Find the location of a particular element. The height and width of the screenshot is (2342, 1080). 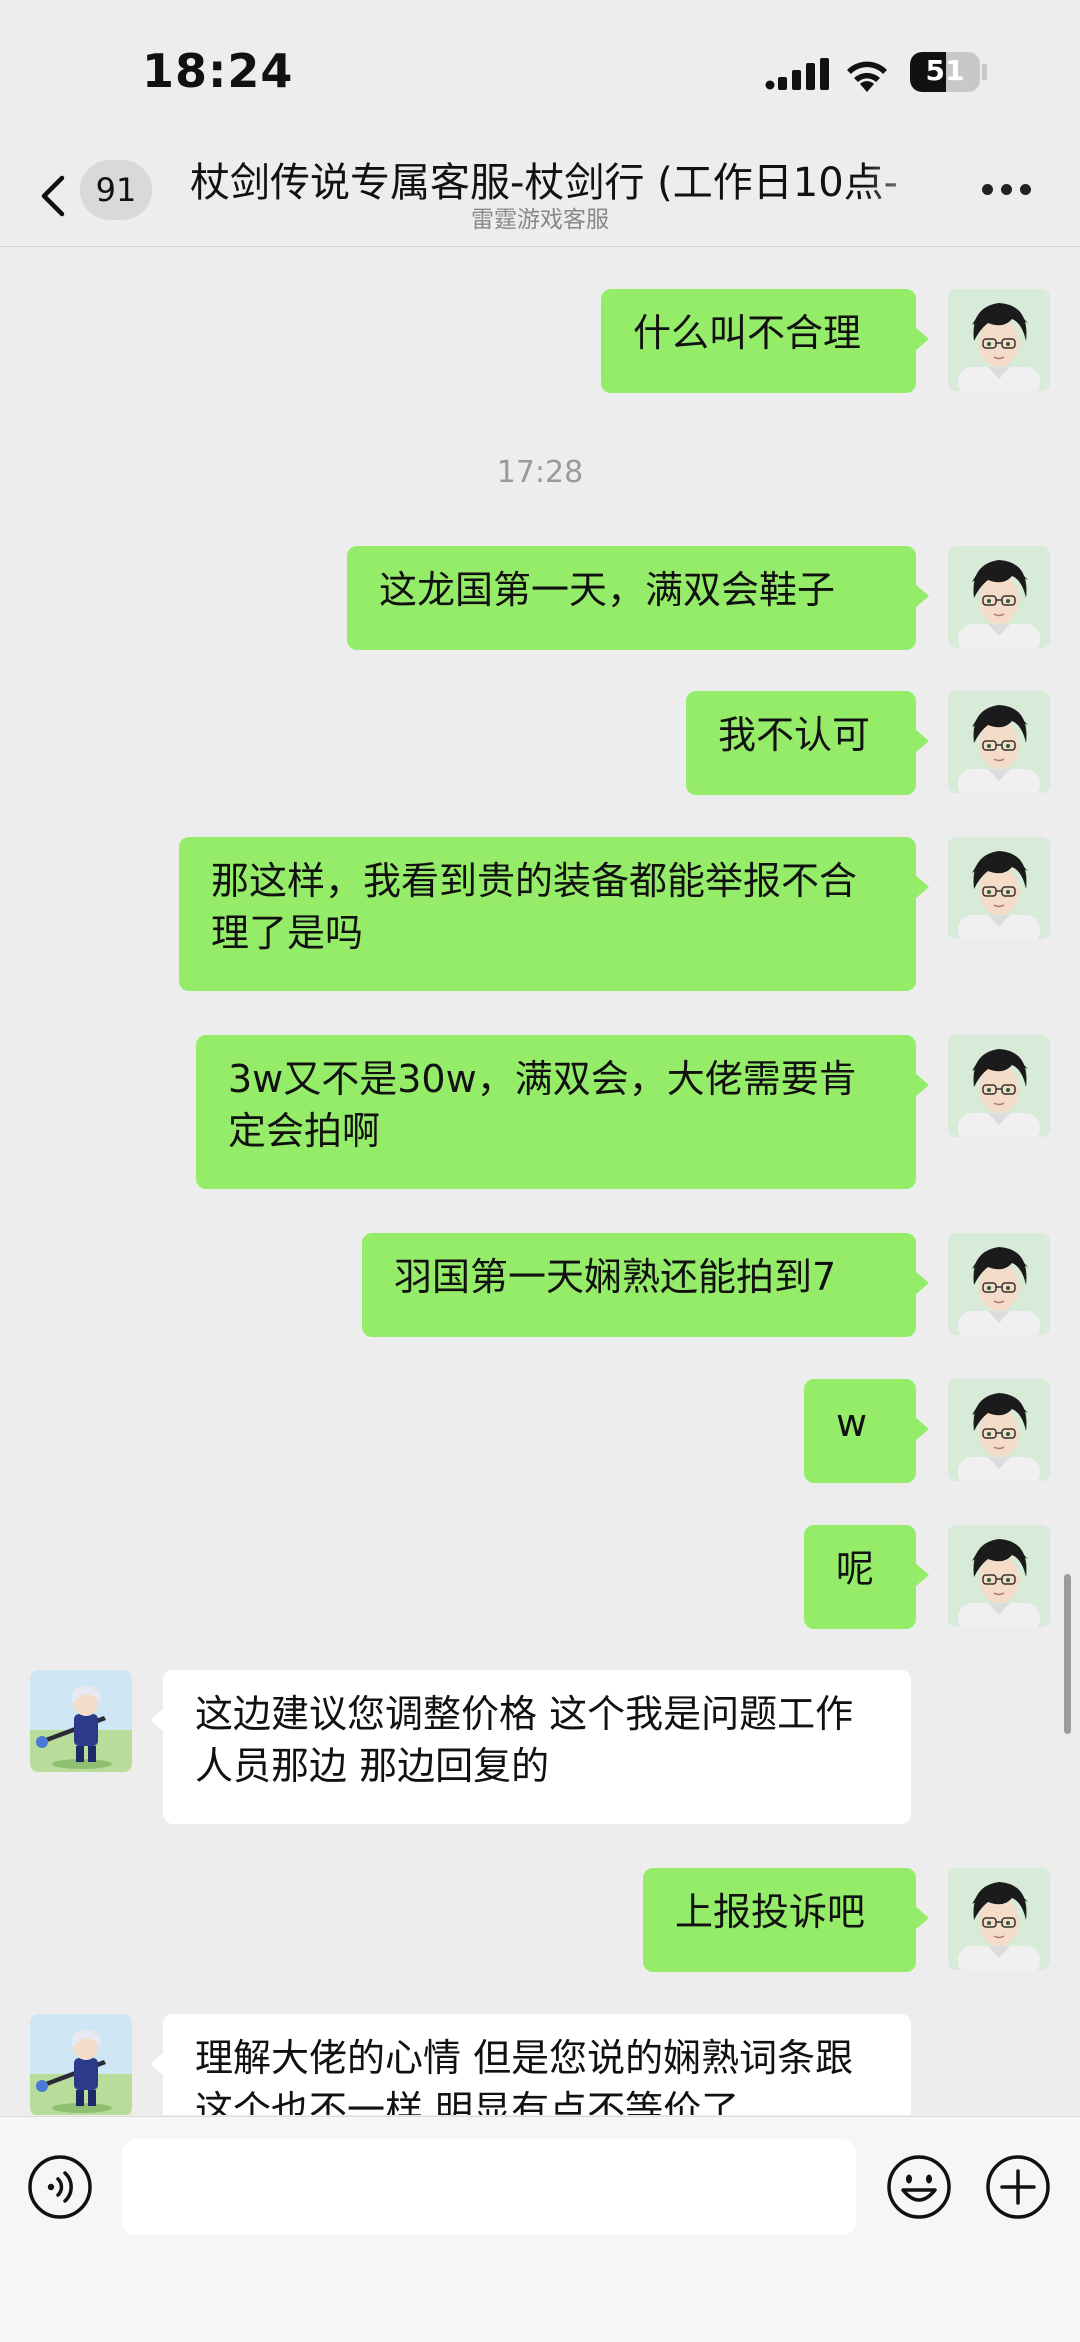

message-text: 那这样，我看到贵的装备都能举报不合理了是吗 is located at coordinates (534, 907).